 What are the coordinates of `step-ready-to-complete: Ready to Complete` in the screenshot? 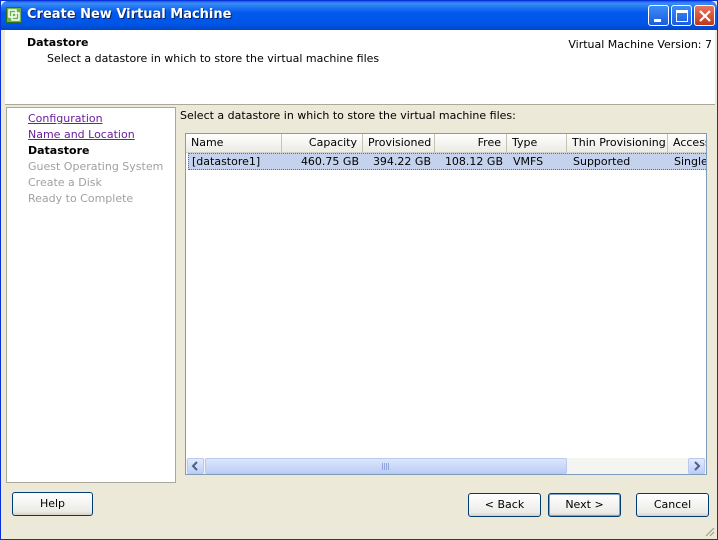 It's located at (81, 198).